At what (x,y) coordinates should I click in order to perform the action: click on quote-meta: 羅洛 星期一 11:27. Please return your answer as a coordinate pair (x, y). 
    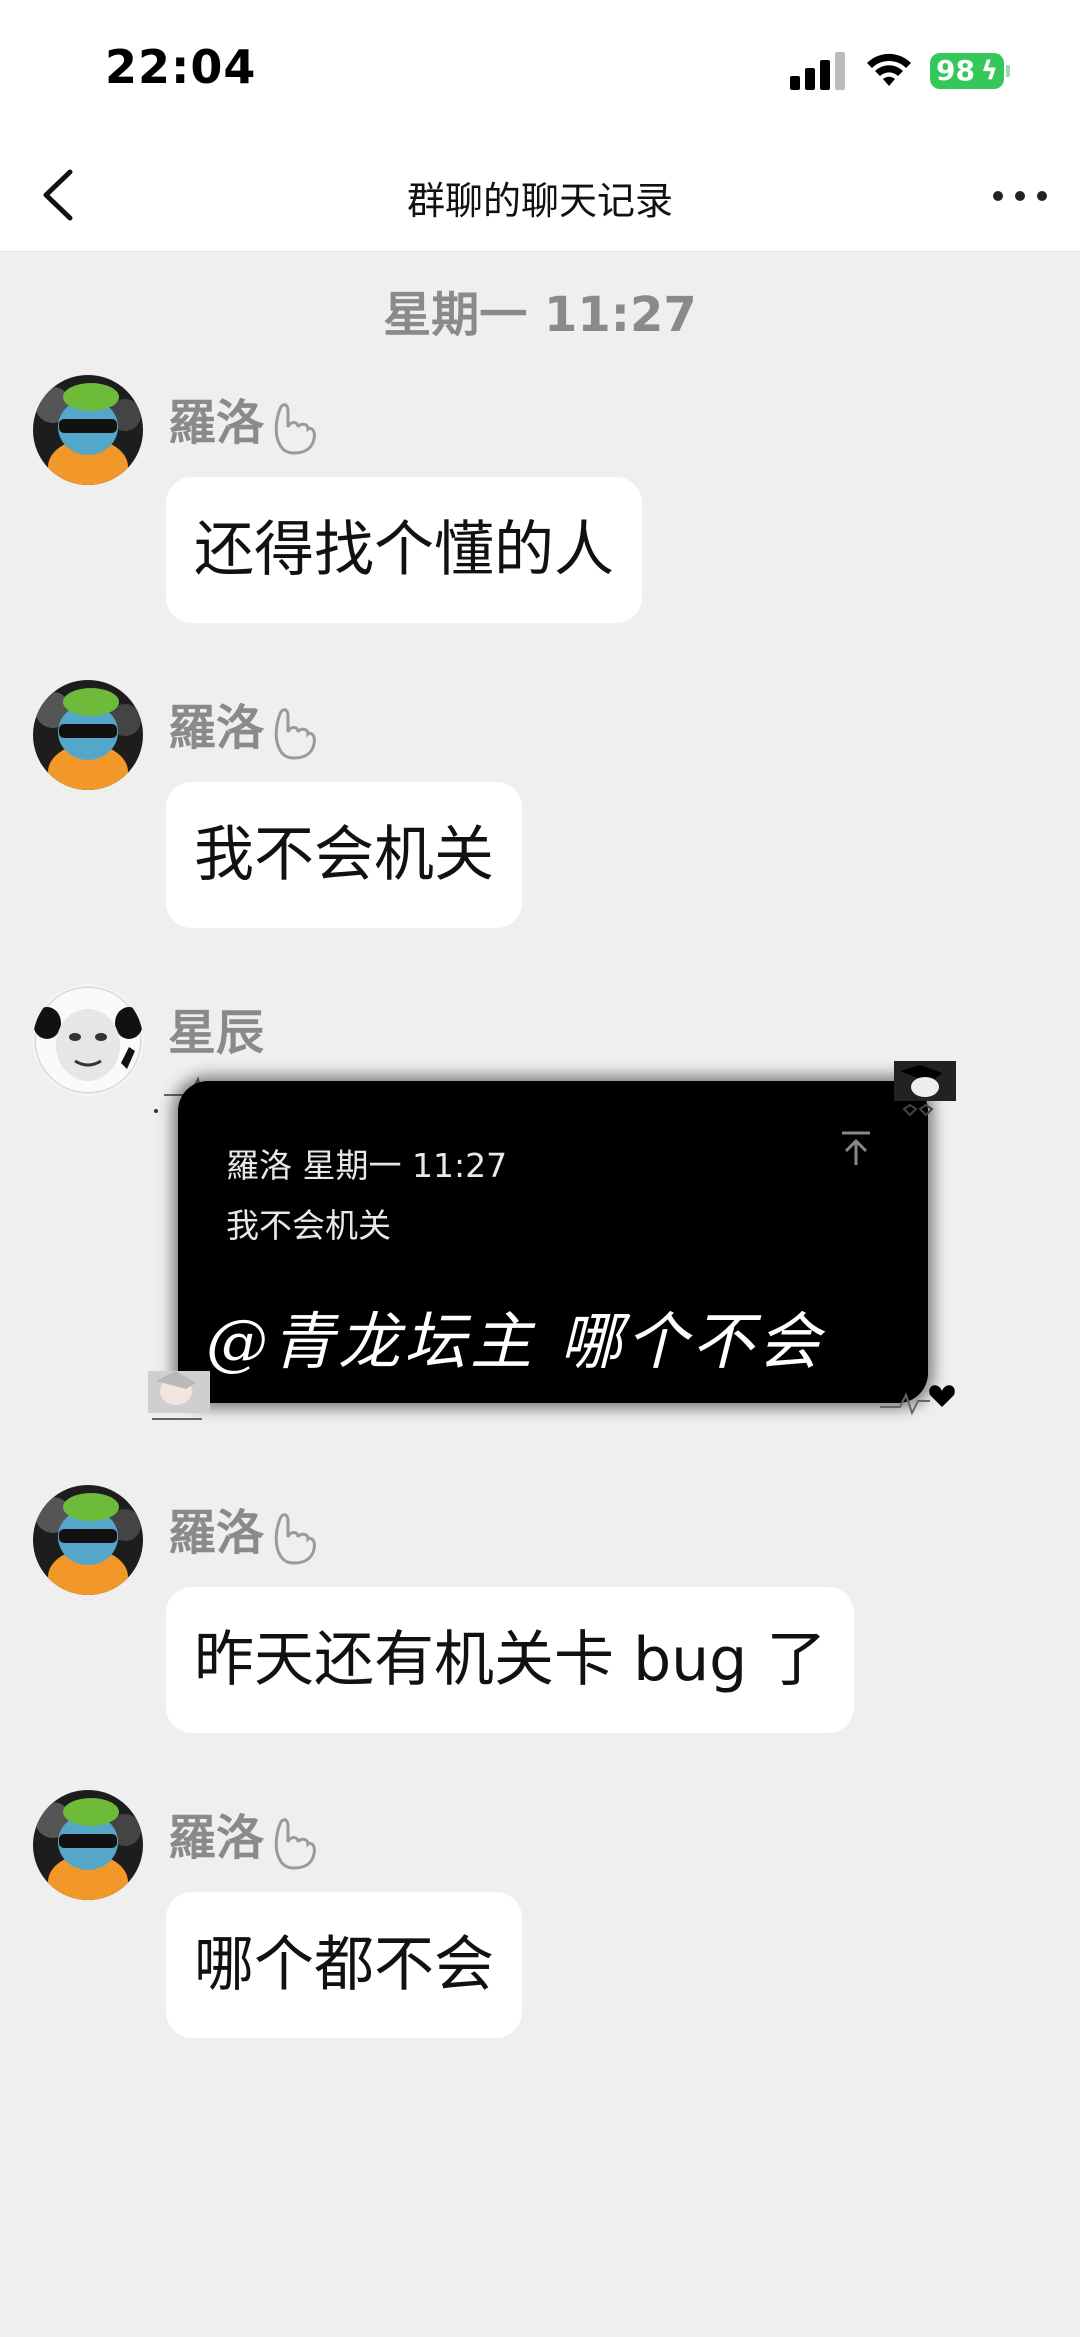
    Looking at the image, I should click on (367, 1165).